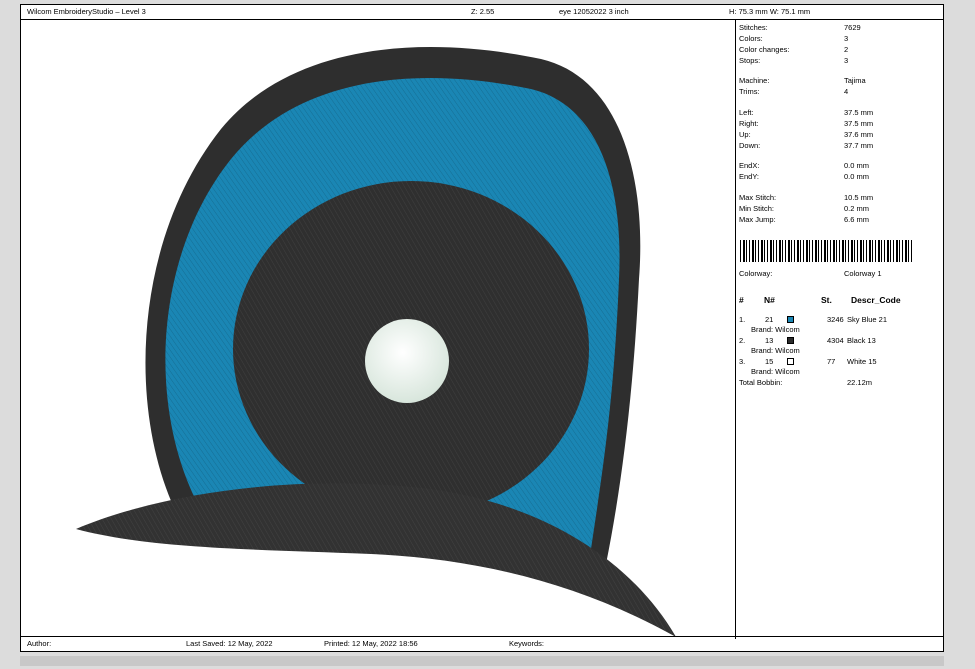 The width and height of the screenshot is (975, 669). I want to click on highlight-shape, so click(407, 361).